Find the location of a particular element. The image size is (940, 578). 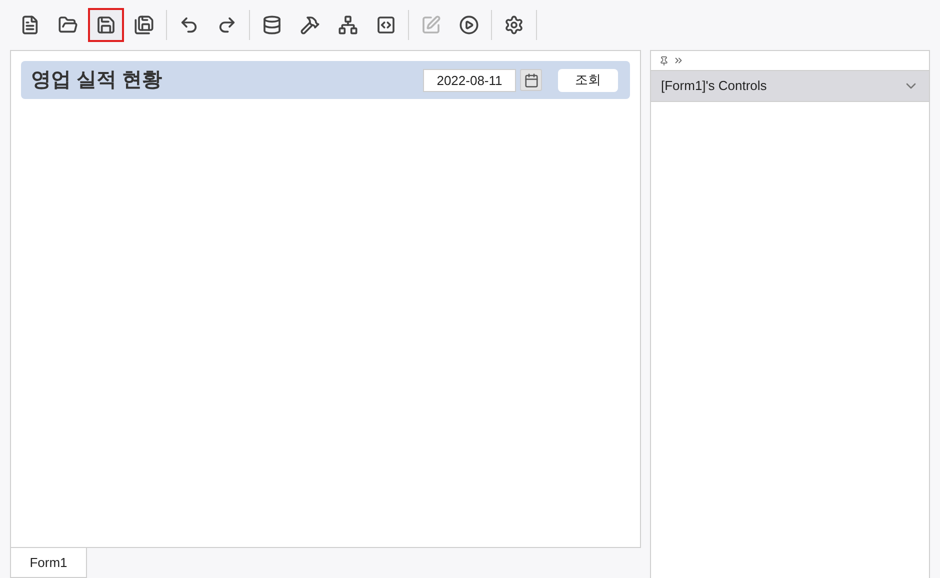

redo-icon is located at coordinates (227, 25).